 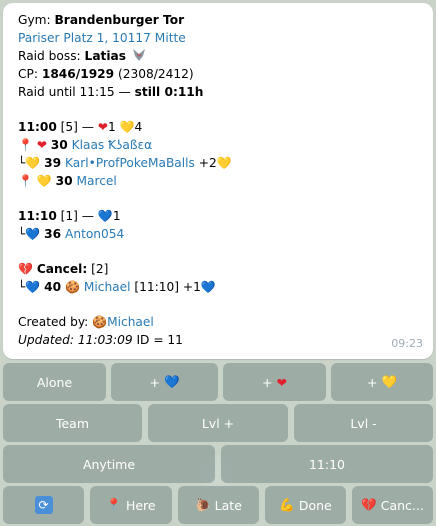 I want to click on created-by-line: Created by: 🍪Michael, so click(x=218, y=322).